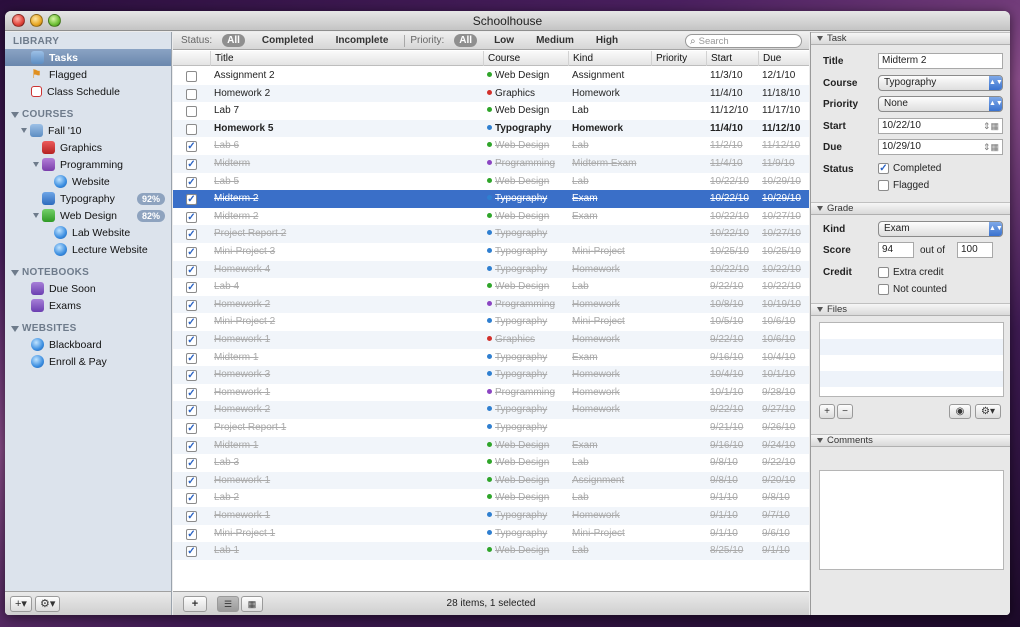 The height and width of the screenshot is (627, 1020). I want to click on zoom-button, so click(54, 20).